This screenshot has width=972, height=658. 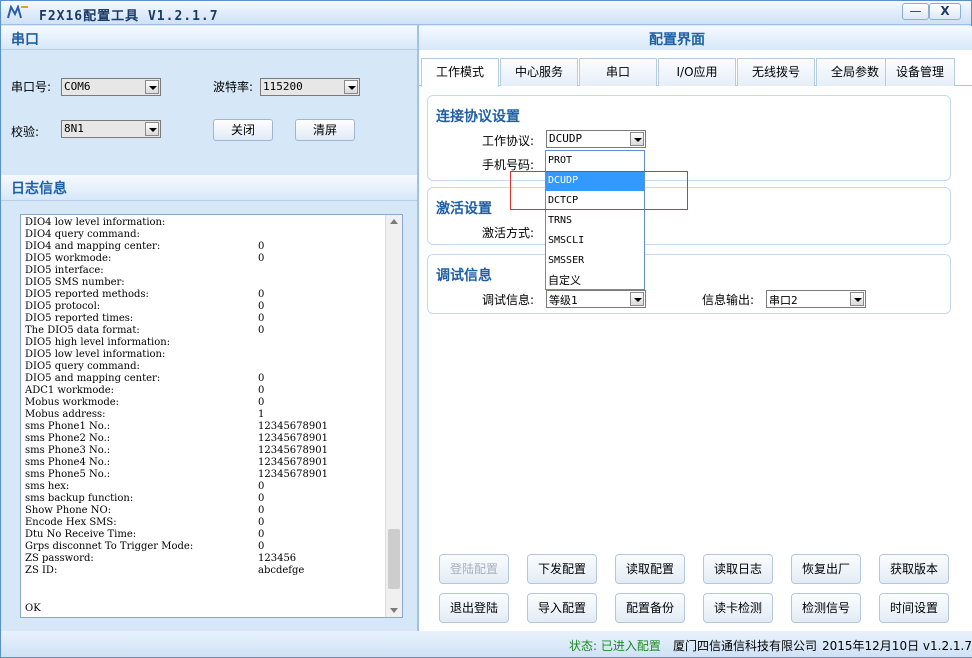 I want to click on connection-group-title: 连接协议设置, so click(x=478, y=117).